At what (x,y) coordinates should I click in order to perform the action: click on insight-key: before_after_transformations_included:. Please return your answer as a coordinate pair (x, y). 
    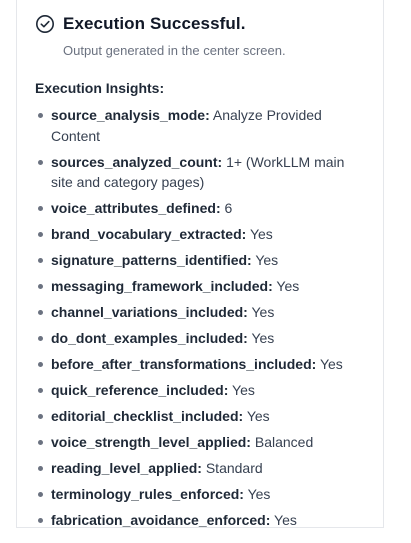
    Looking at the image, I should click on (184, 364).